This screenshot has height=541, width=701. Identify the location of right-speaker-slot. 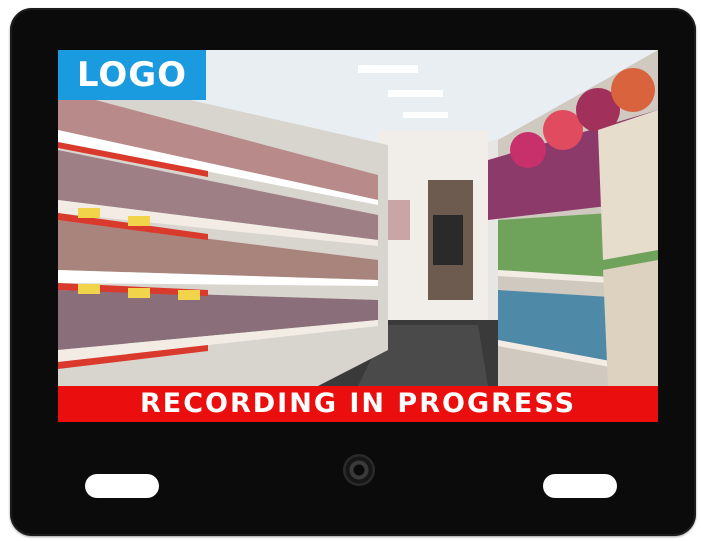
(580, 486).